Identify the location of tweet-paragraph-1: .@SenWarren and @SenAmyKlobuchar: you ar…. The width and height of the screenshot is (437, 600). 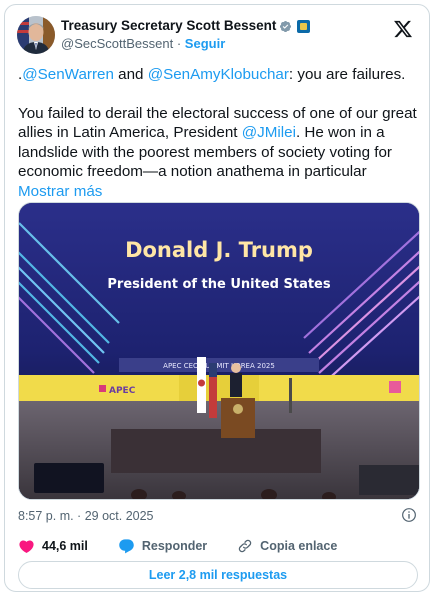
(218, 75).